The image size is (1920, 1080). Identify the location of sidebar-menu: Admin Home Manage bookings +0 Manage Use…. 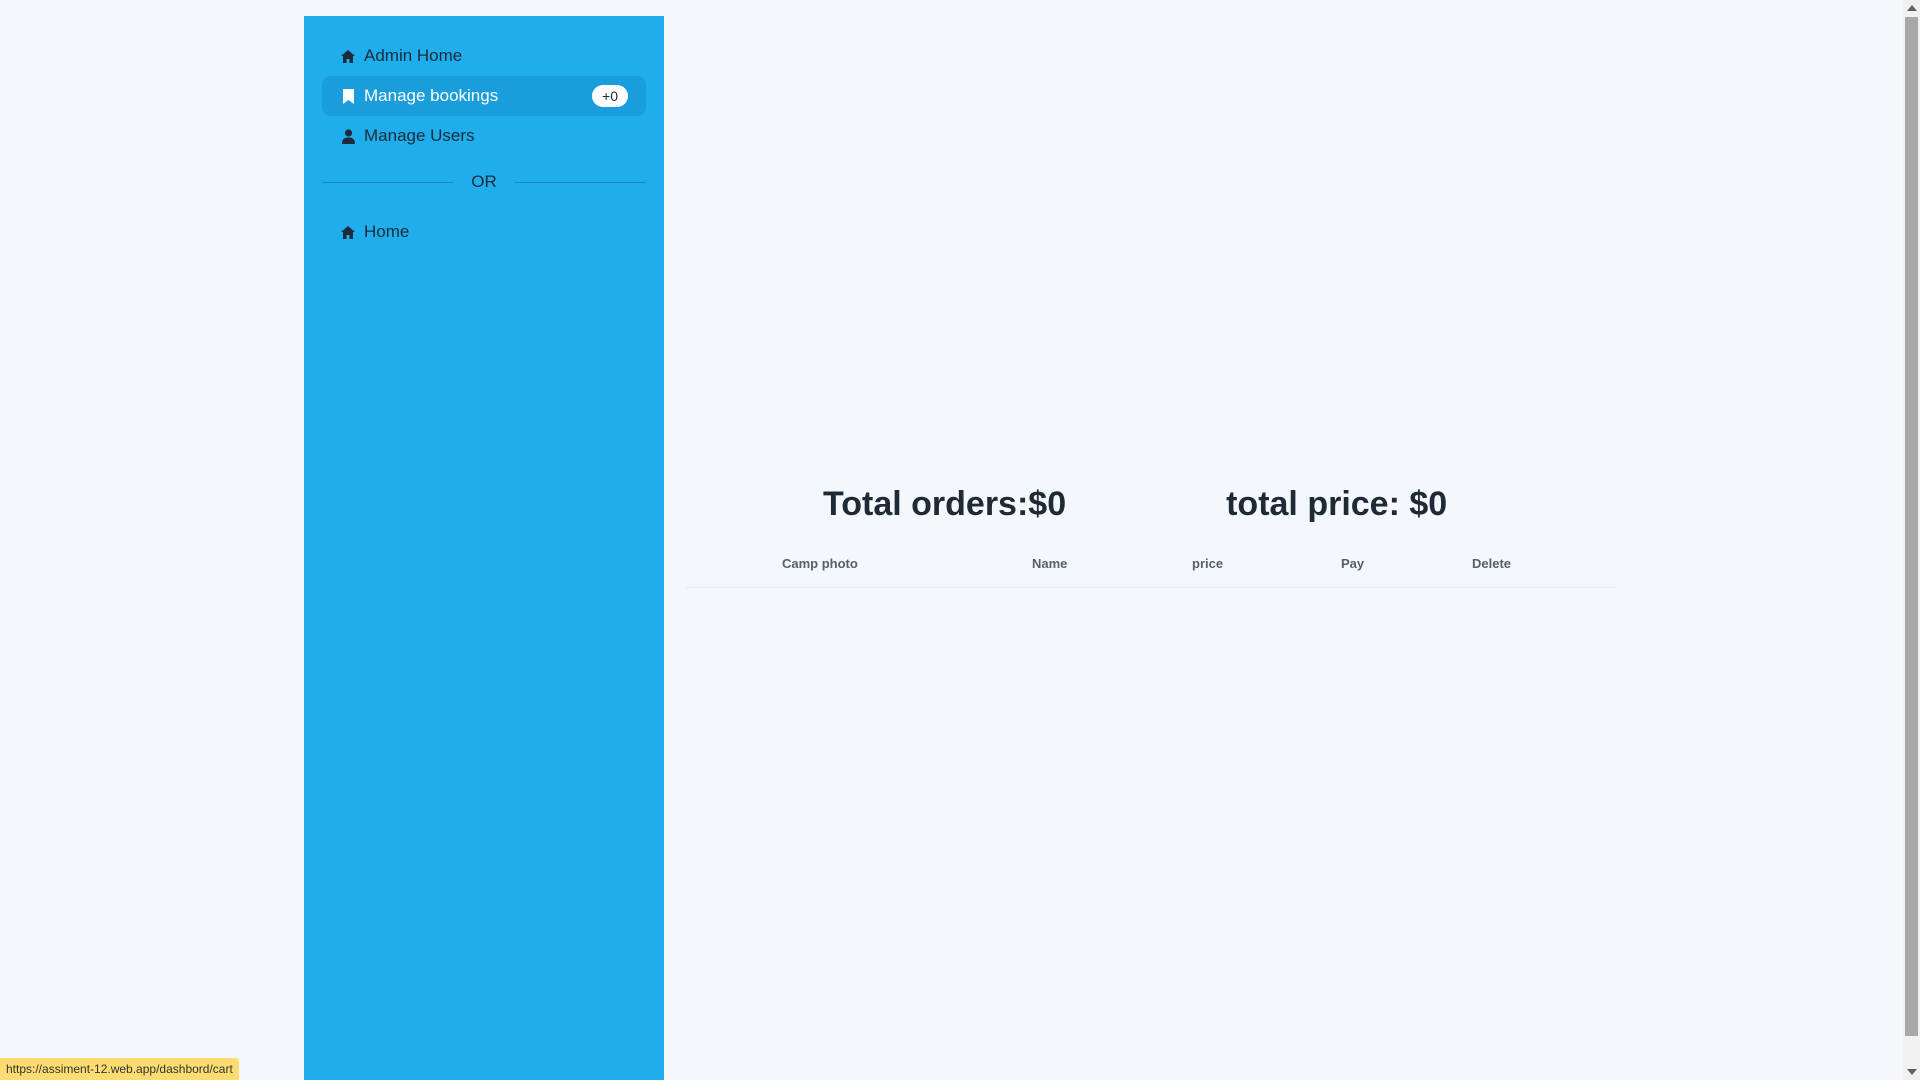
(484, 86).